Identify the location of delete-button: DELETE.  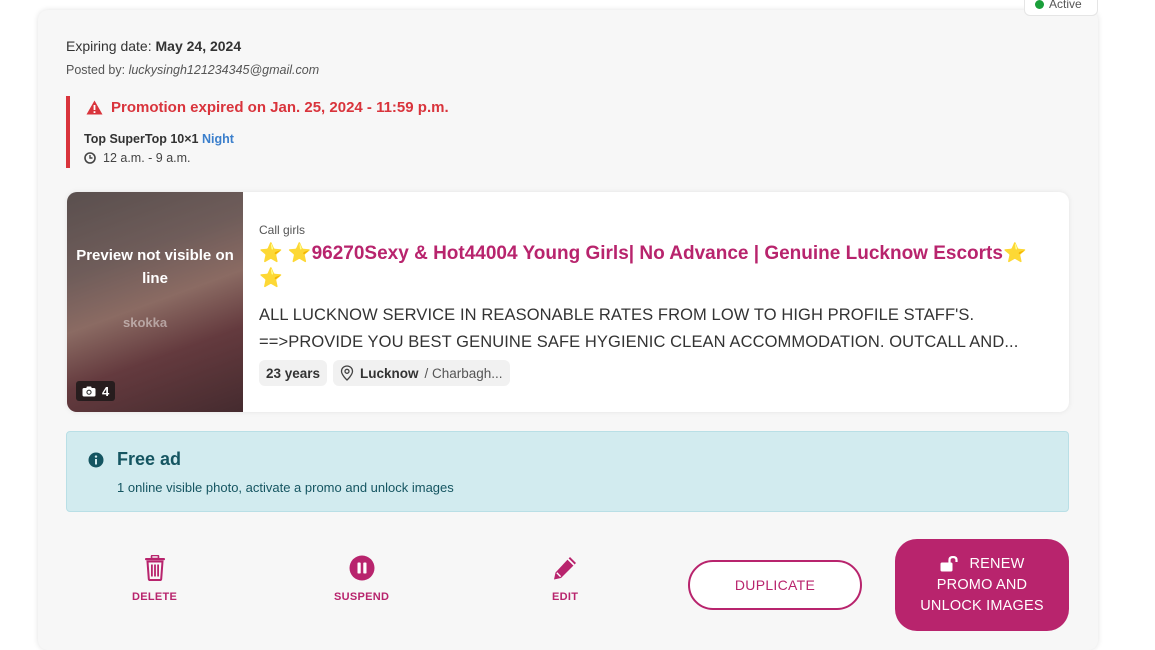
(154, 579).